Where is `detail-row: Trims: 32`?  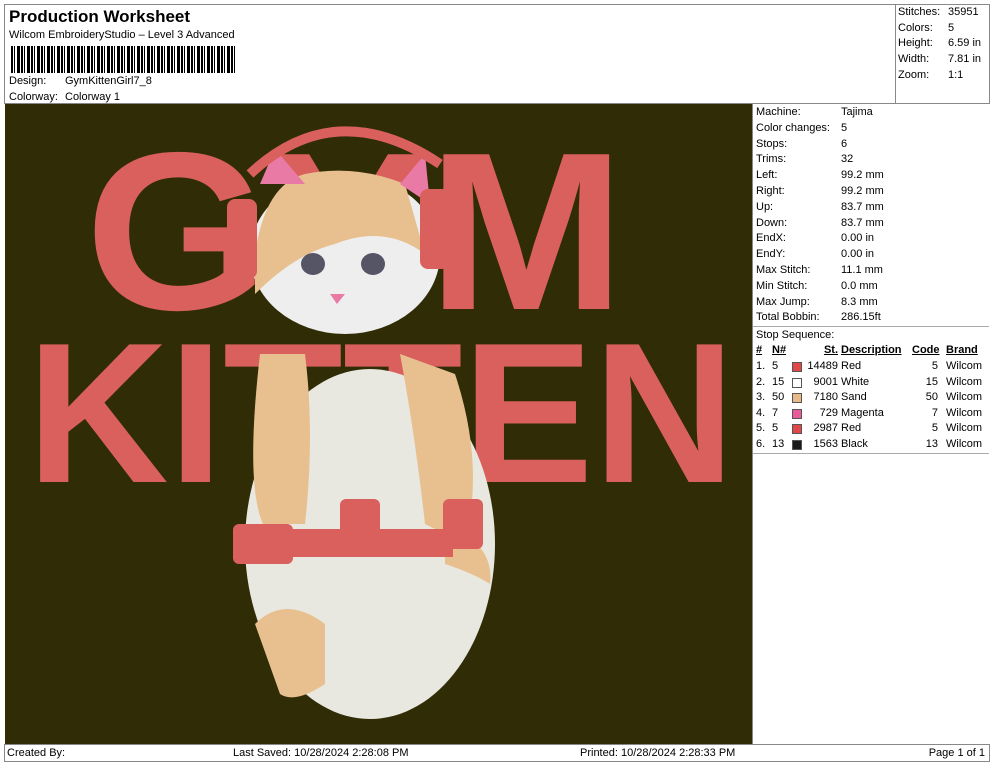 detail-row: Trims: 32 is located at coordinates (871, 159).